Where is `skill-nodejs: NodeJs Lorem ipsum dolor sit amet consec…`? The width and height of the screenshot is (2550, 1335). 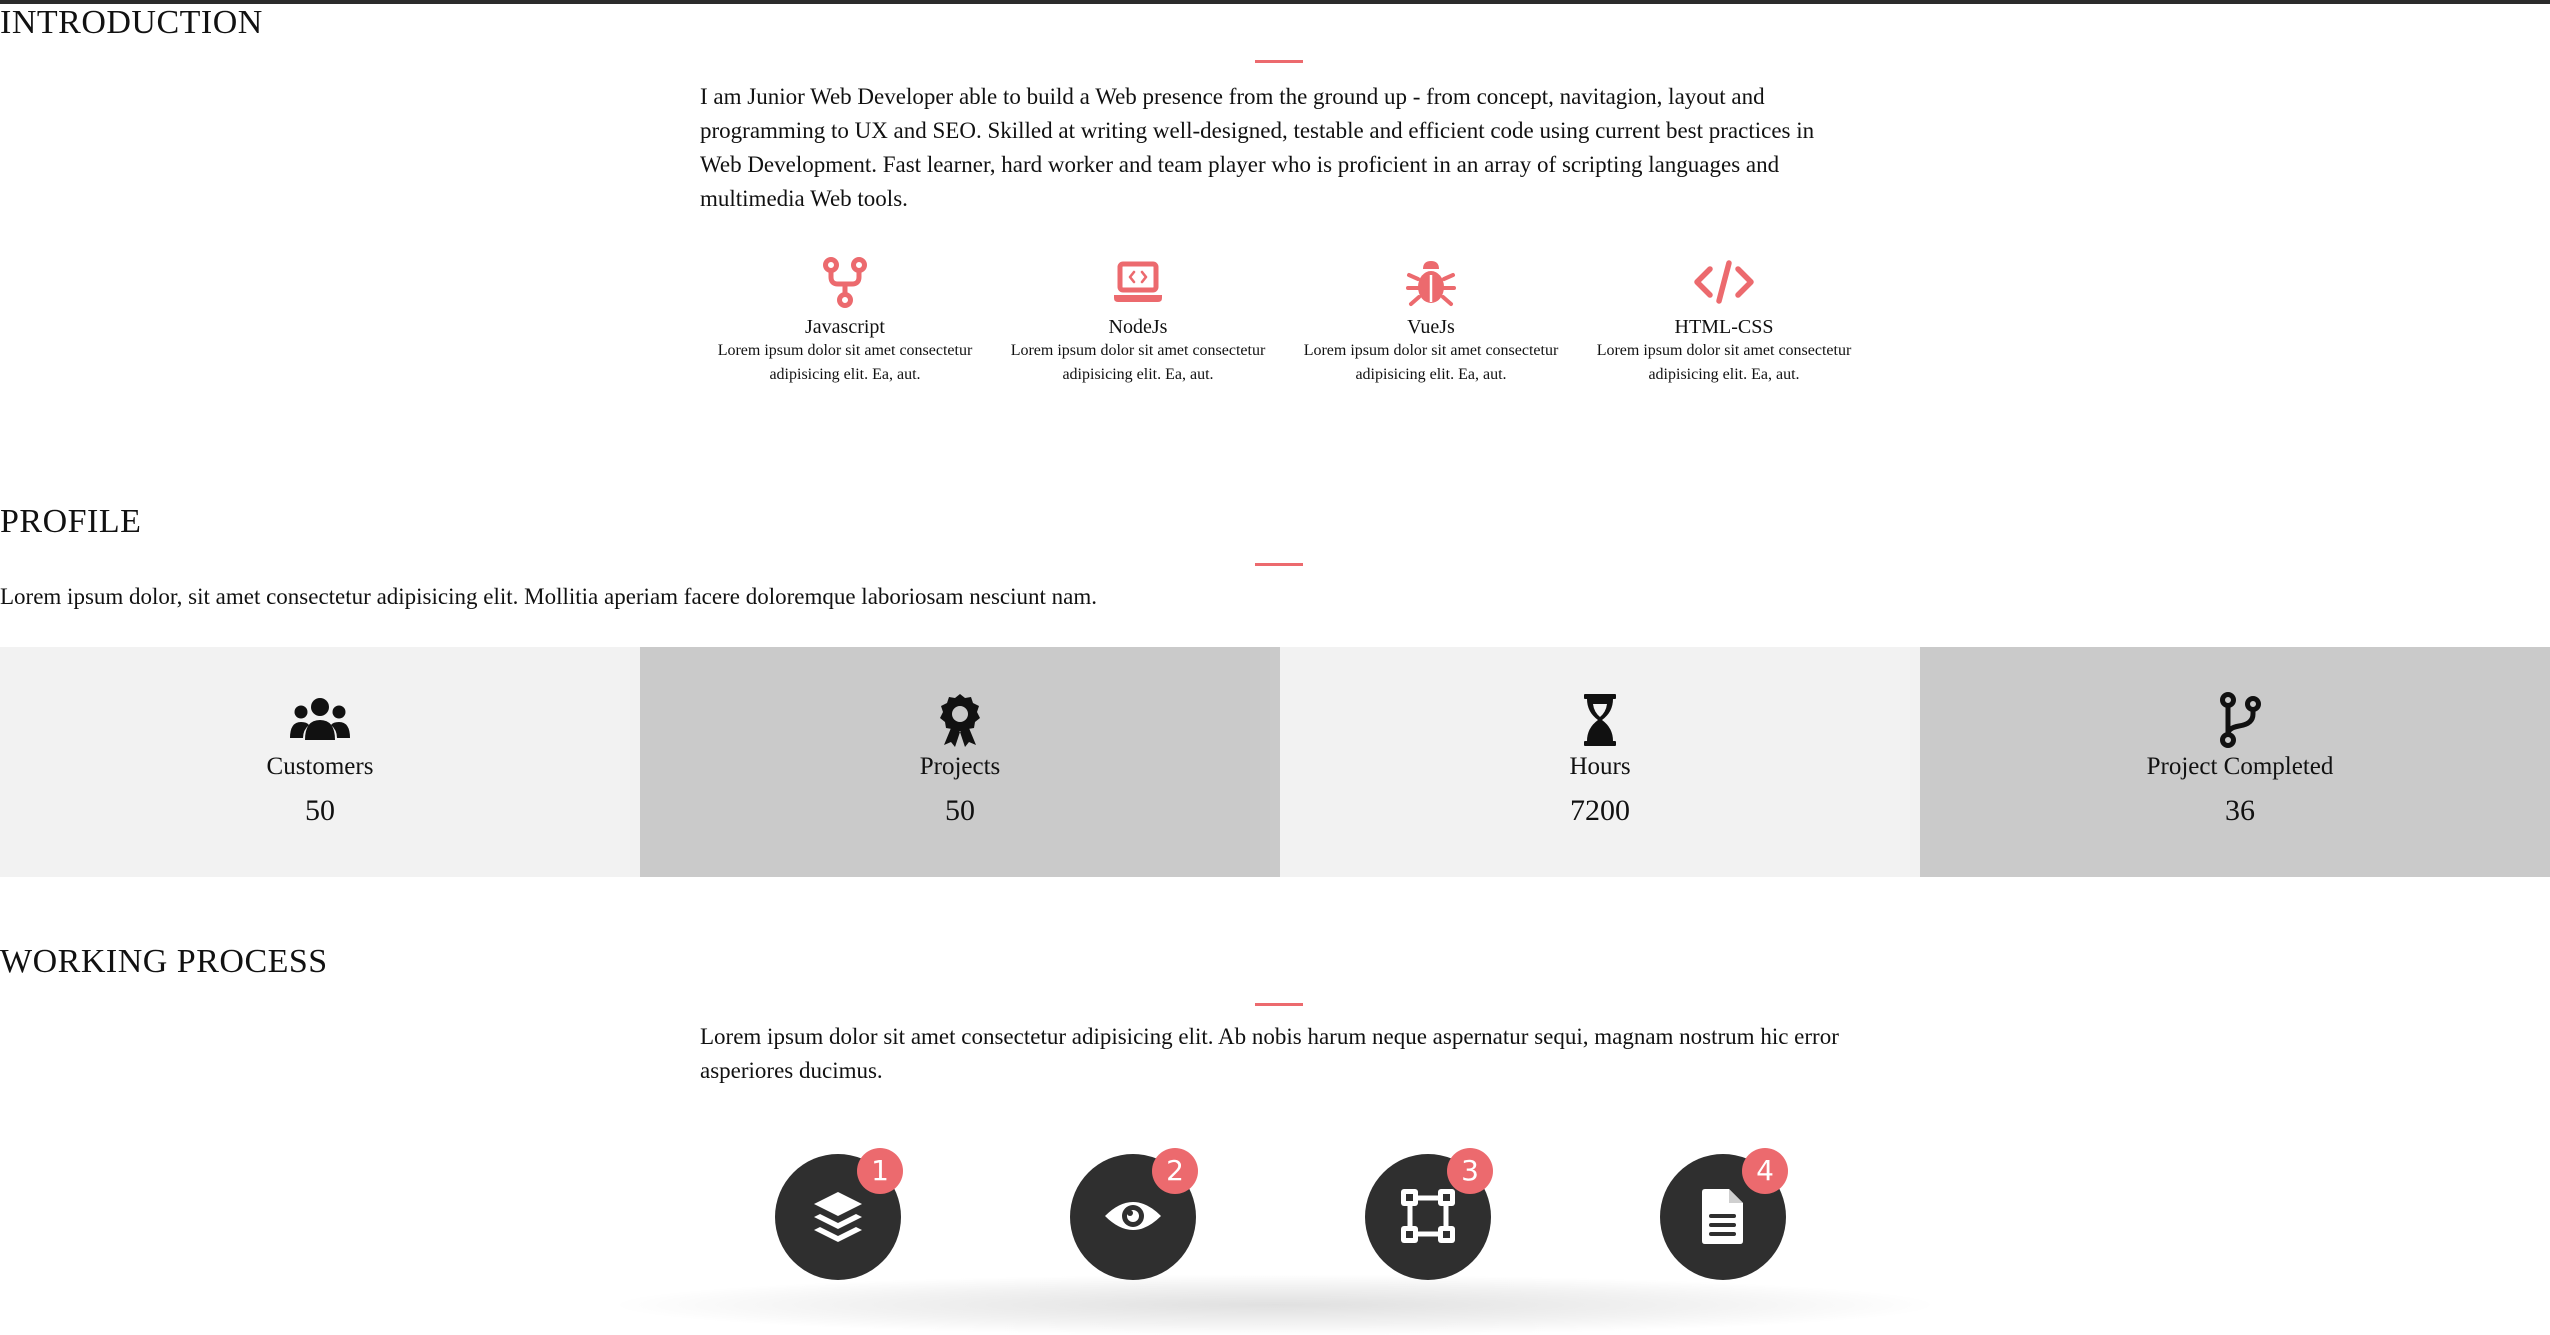 skill-nodejs: NodeJs Lorem ipsum dolor sit amet consec… is located at coordinates (1138, 321).